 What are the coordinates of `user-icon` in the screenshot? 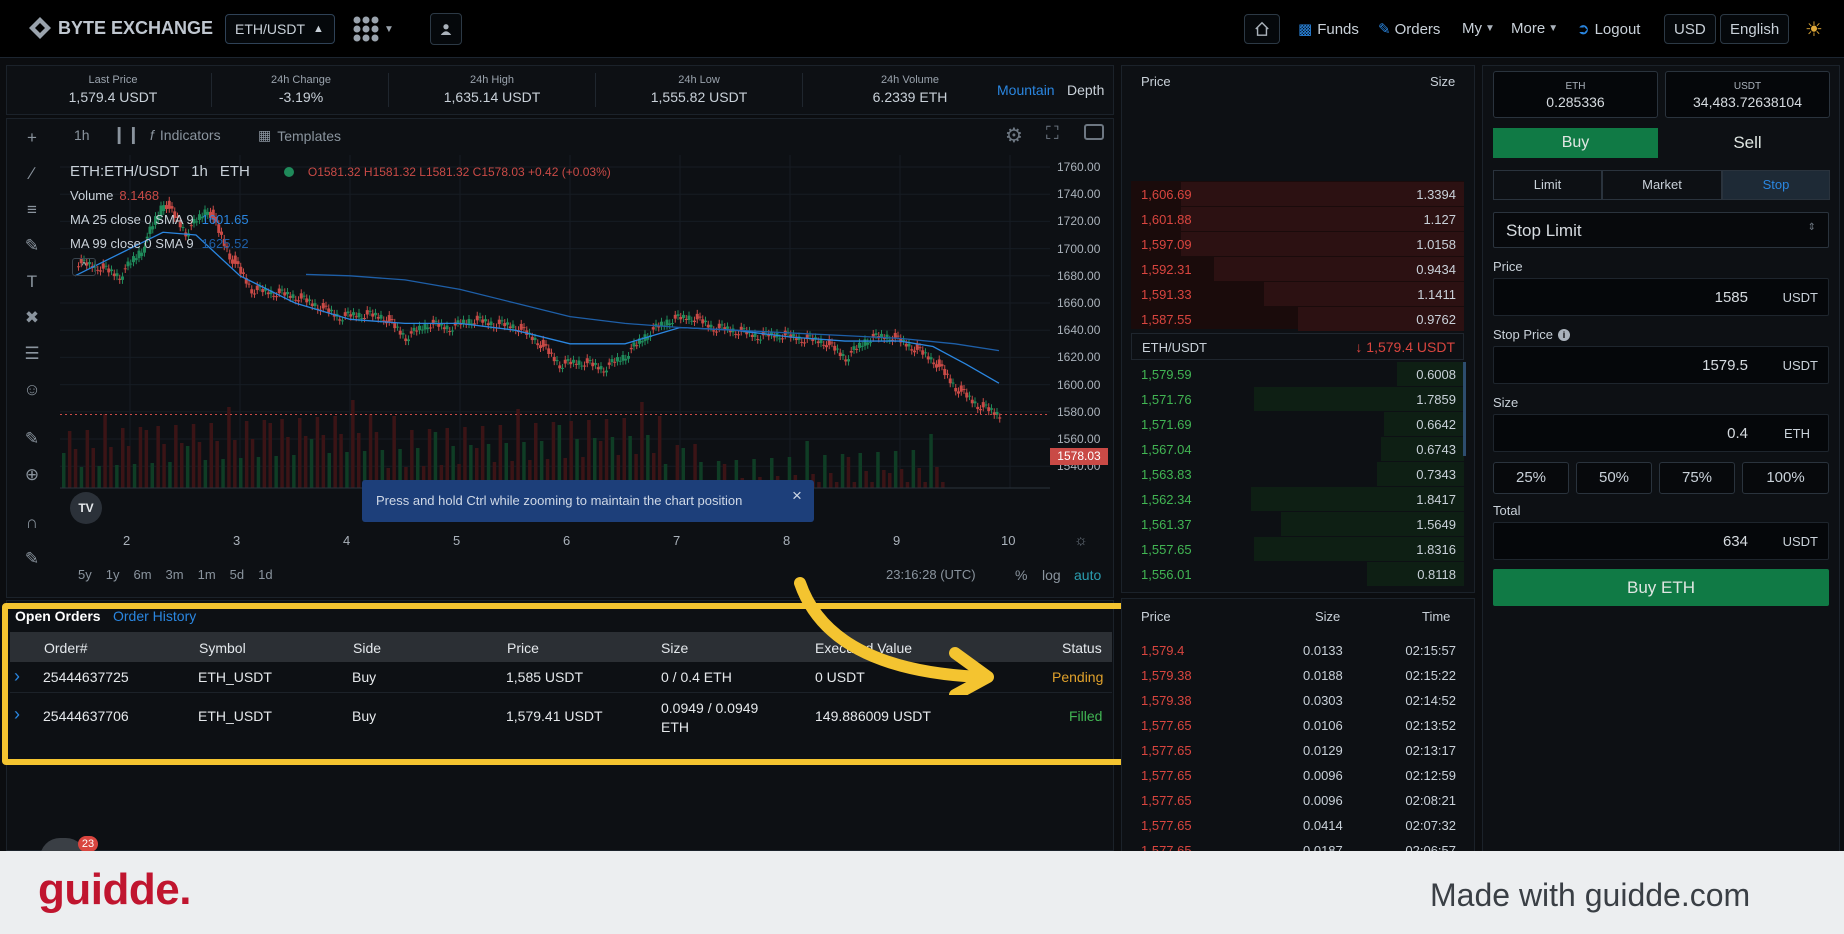 It's located at (446, 29).